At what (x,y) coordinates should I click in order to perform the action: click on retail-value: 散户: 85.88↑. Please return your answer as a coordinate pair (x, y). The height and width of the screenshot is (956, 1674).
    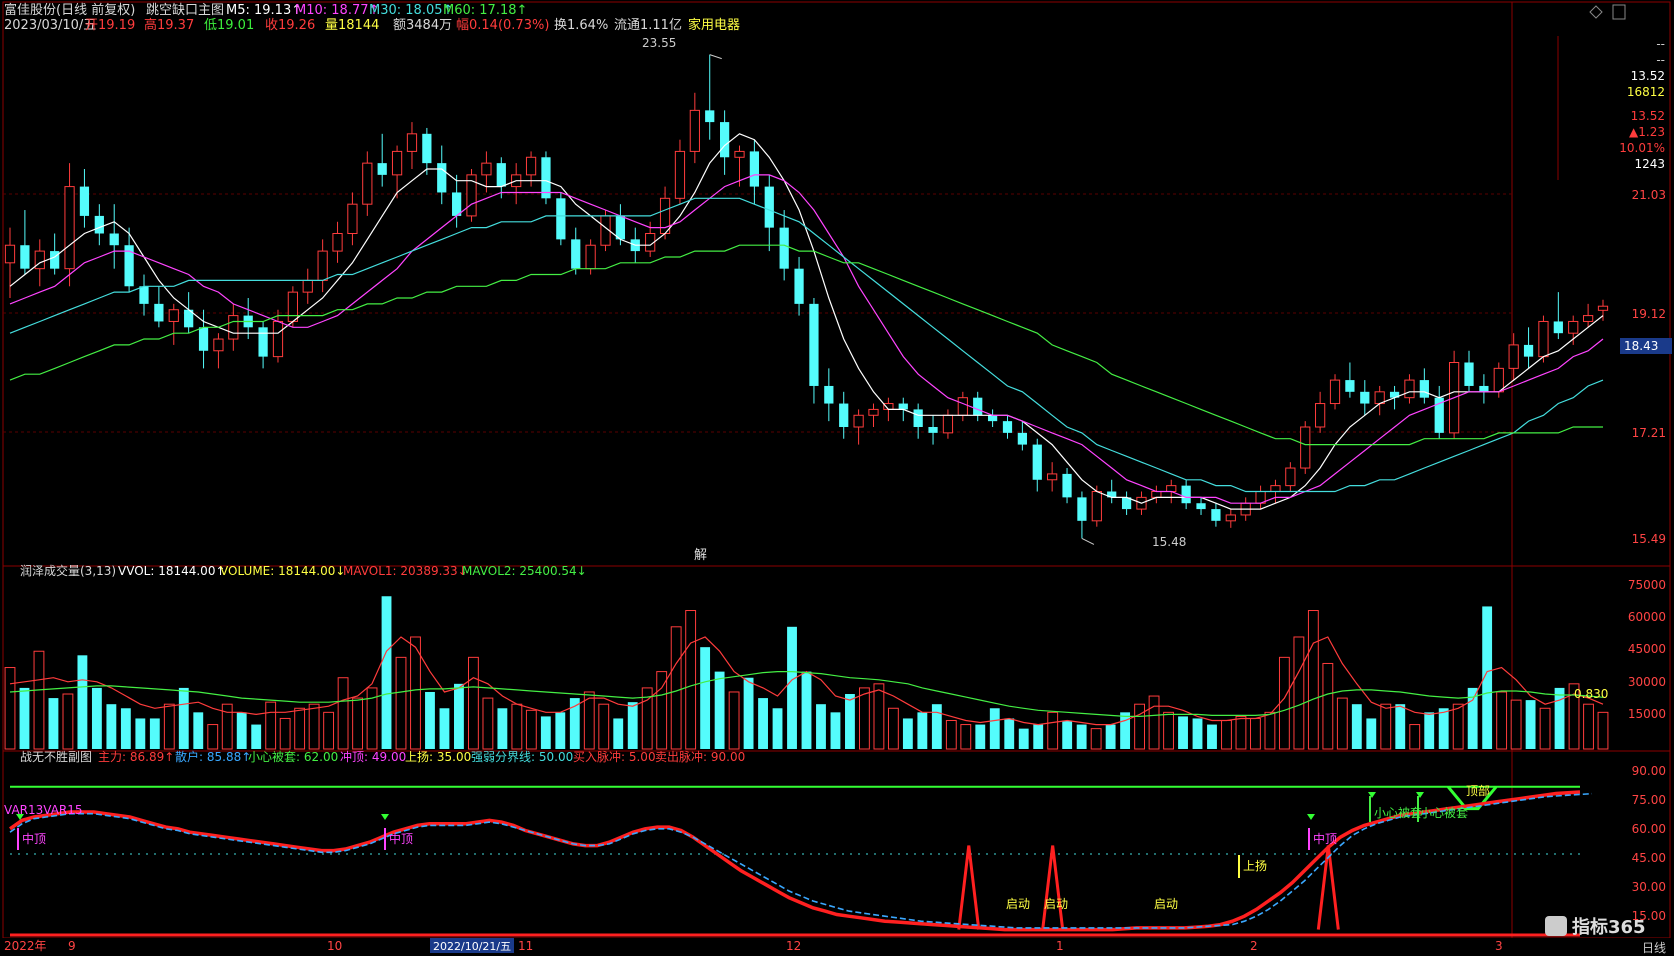
    Looking at the image, I should click on (213, 756).